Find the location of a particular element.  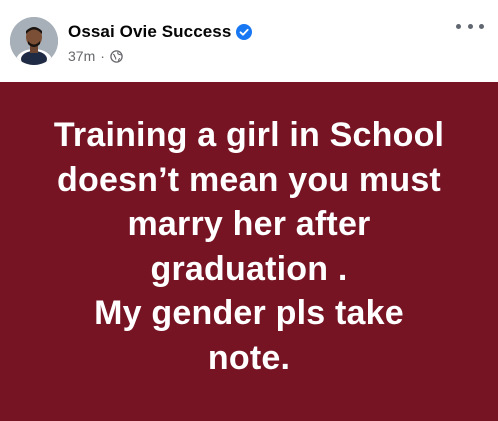

author-avatar is located at coordinates (34, 41).